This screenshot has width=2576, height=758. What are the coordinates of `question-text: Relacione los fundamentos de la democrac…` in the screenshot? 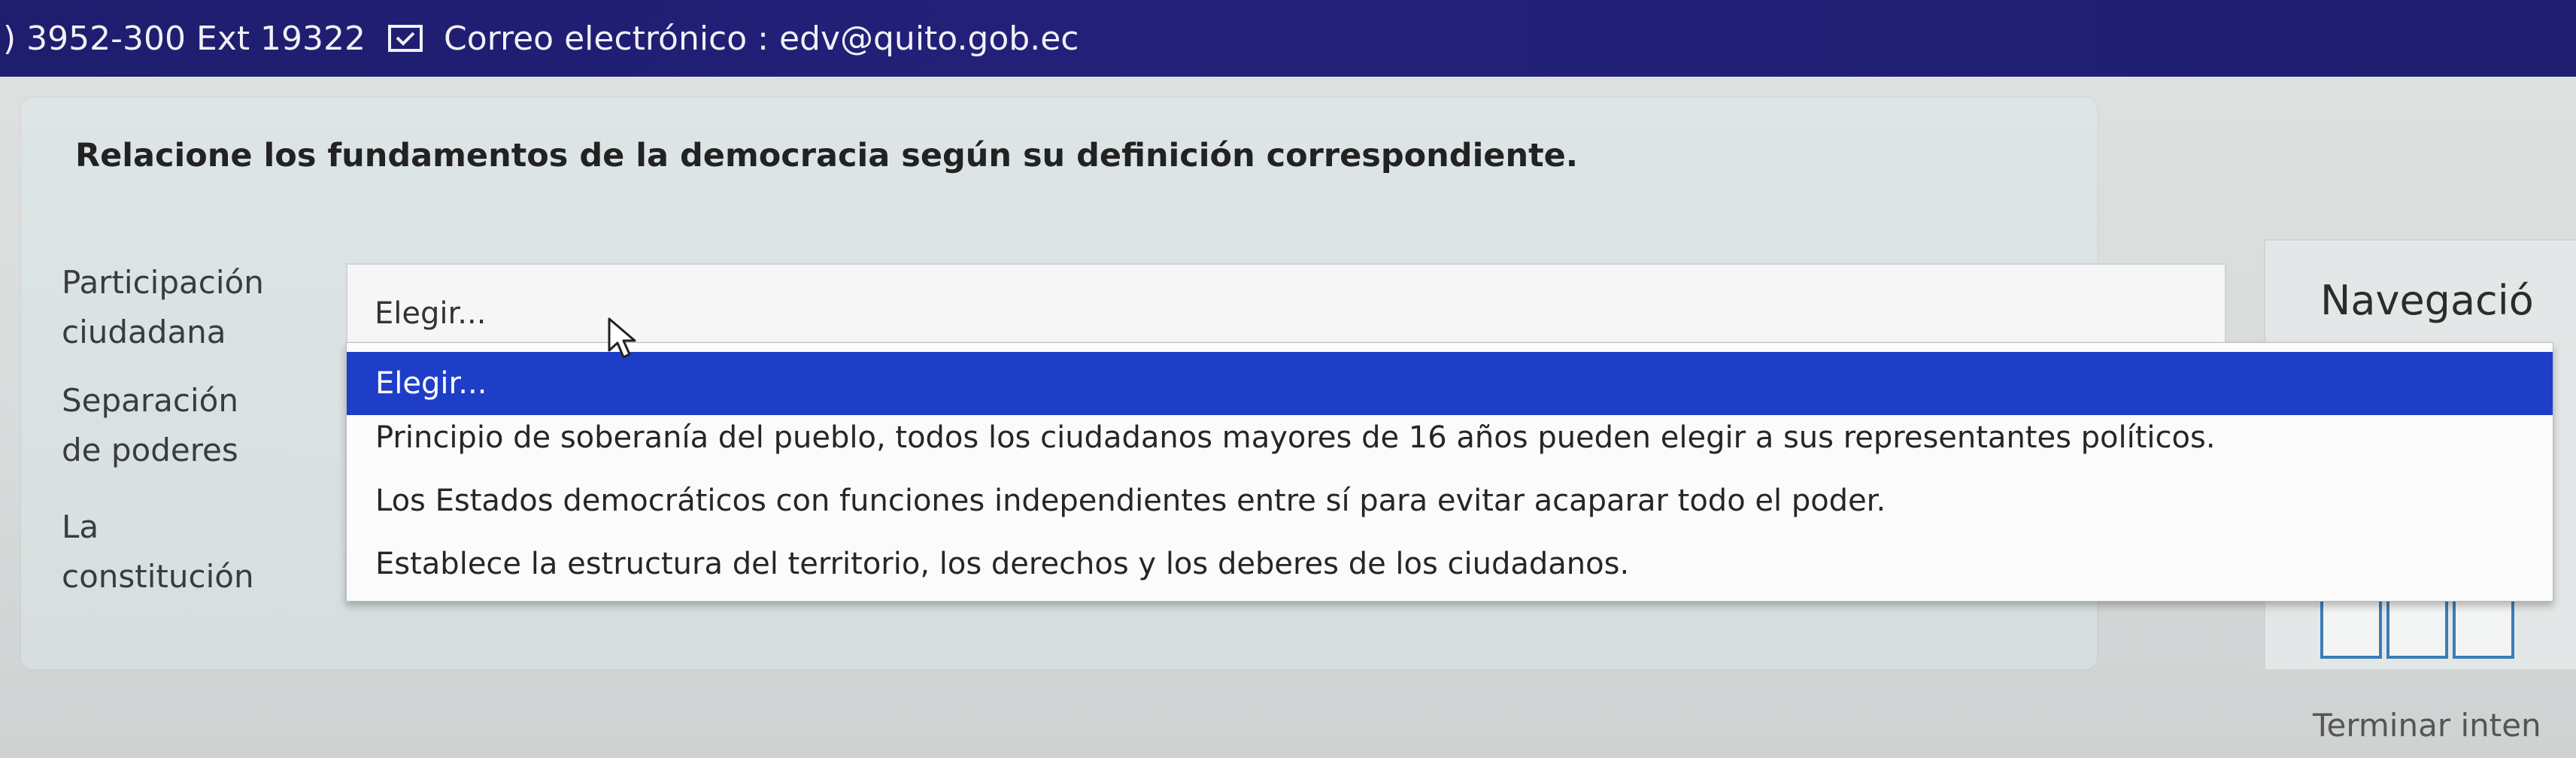 It's located at (827, 156).